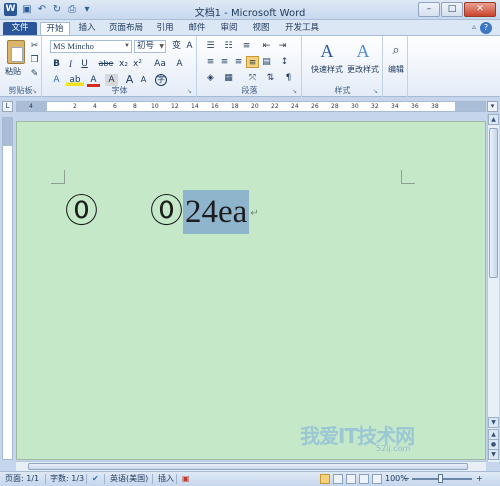  What do you see at coordinates (34, 74) in the screenshot?
I see `format-painter-icon: ✎` at bounding box center [34, 74].